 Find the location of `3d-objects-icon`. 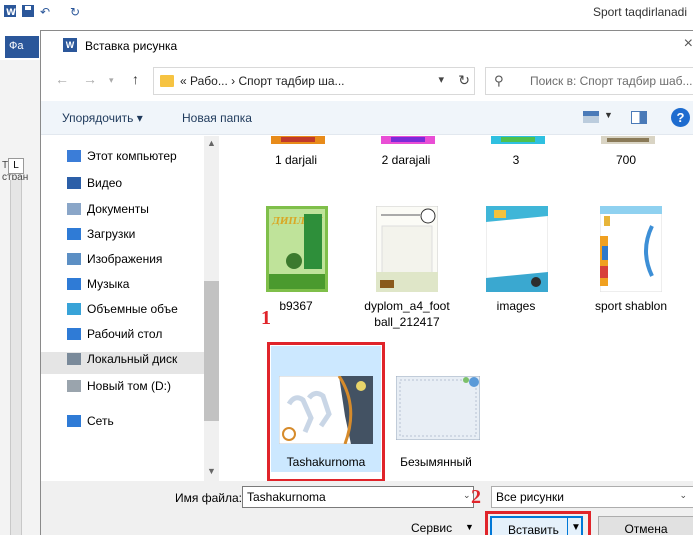

3d-objects-icon is located at coordinates (74, 309).